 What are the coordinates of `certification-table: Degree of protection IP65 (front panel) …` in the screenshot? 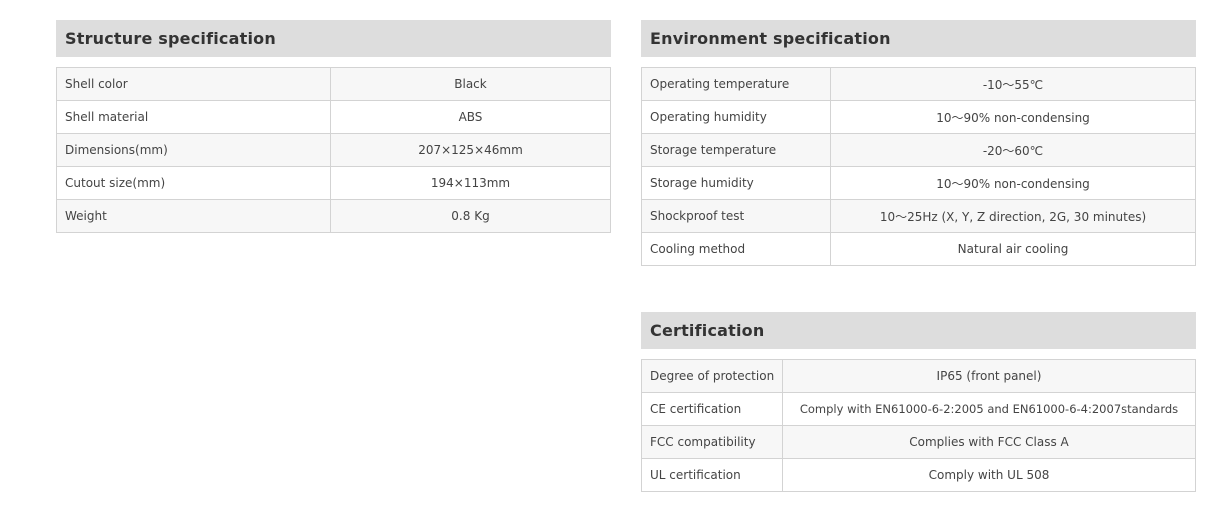 It's located at (918, 425).